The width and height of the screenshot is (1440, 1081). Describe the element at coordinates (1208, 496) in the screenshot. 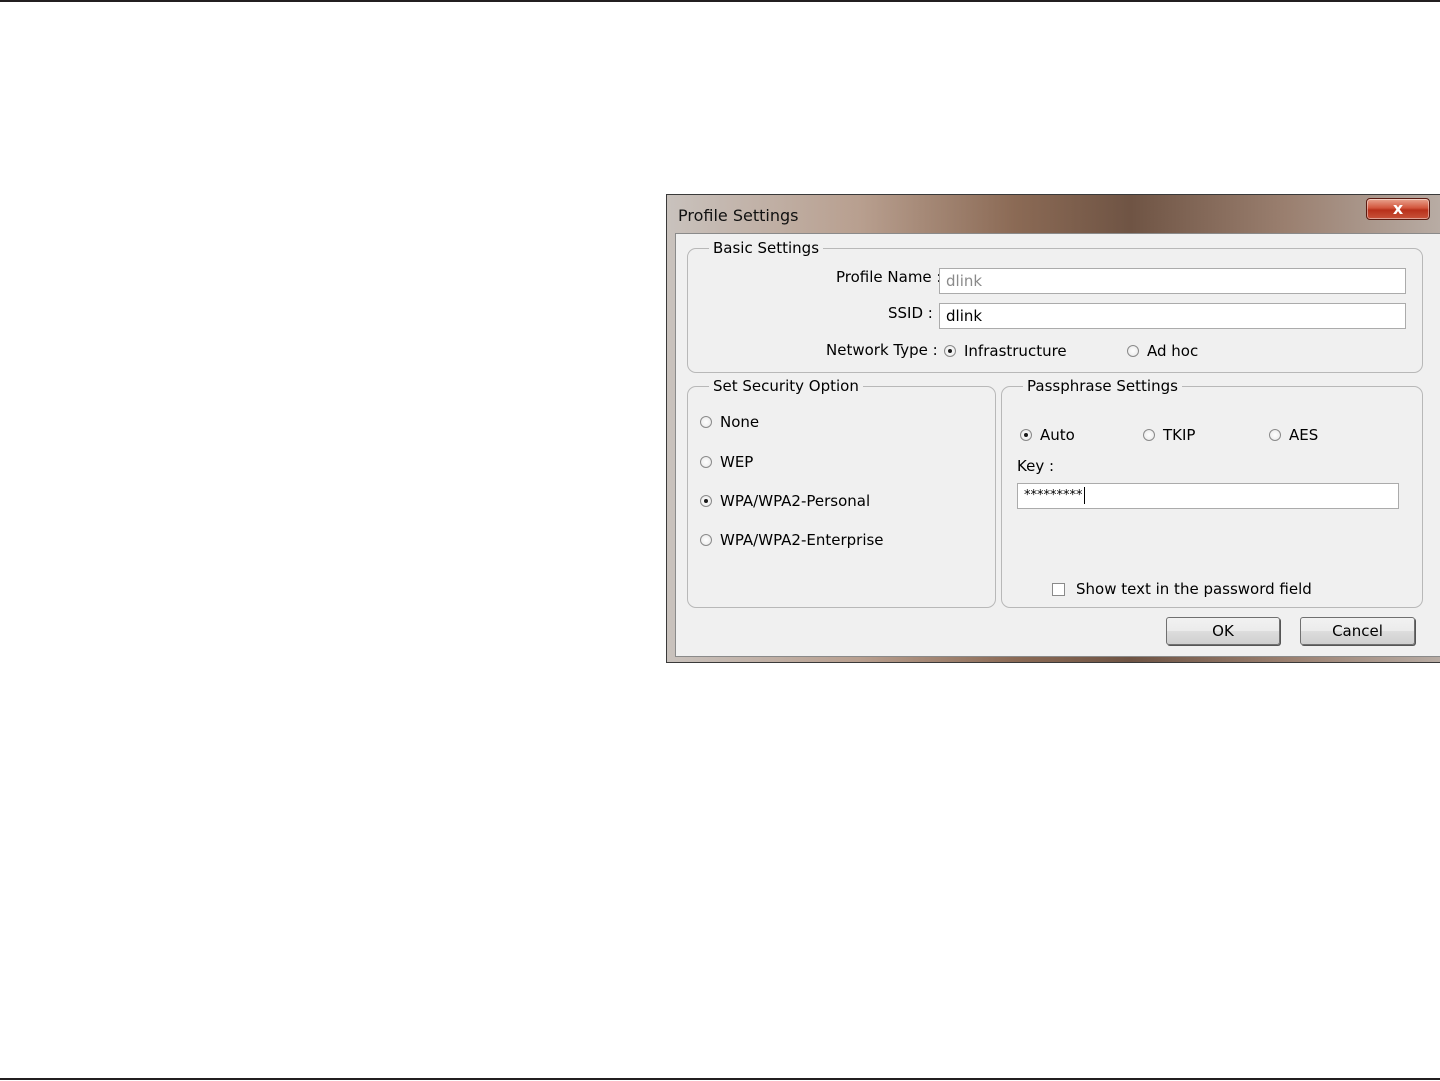

I see `key-field: *********` at that location.